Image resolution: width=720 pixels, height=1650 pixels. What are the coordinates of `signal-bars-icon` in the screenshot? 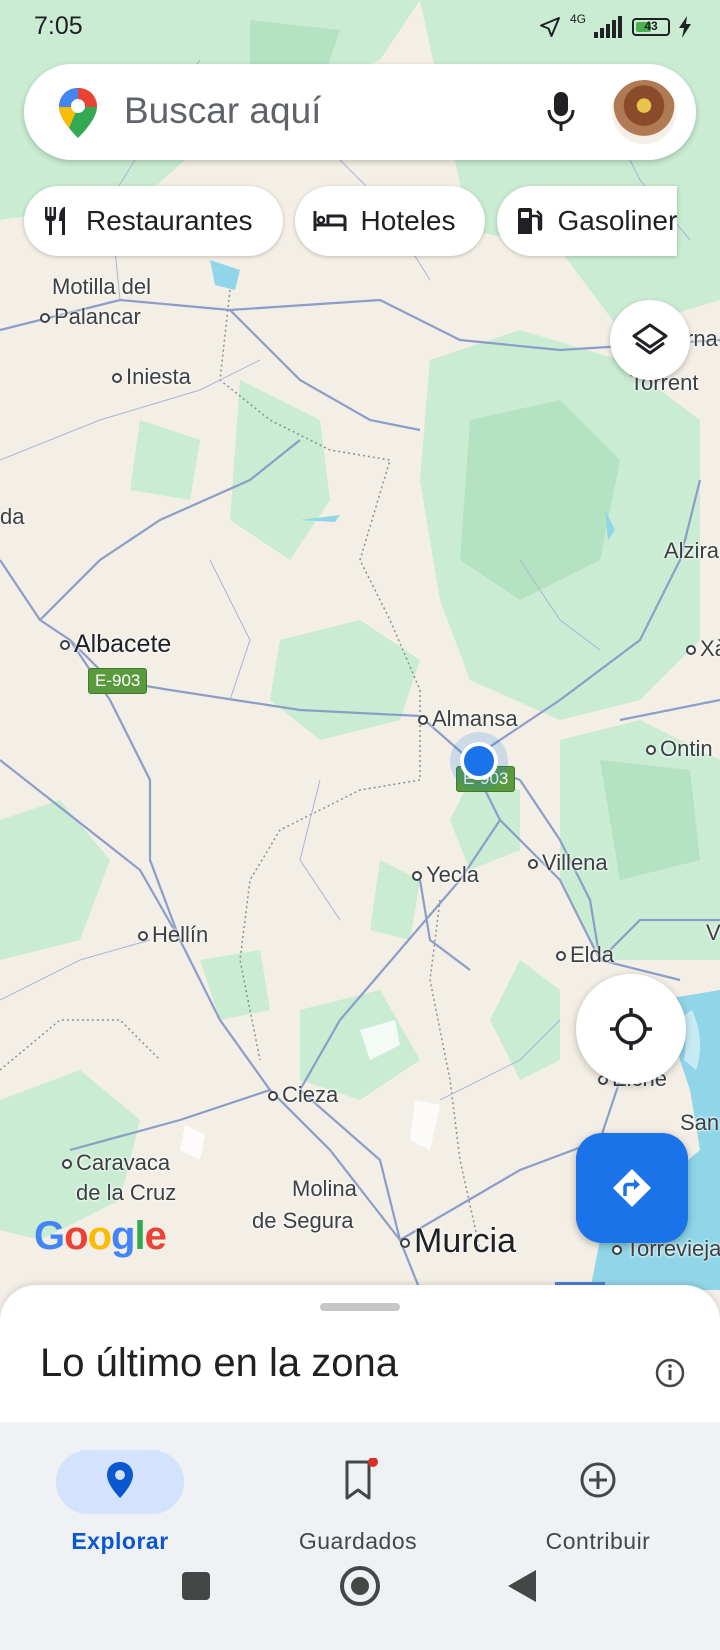 It's located at (608, 27).